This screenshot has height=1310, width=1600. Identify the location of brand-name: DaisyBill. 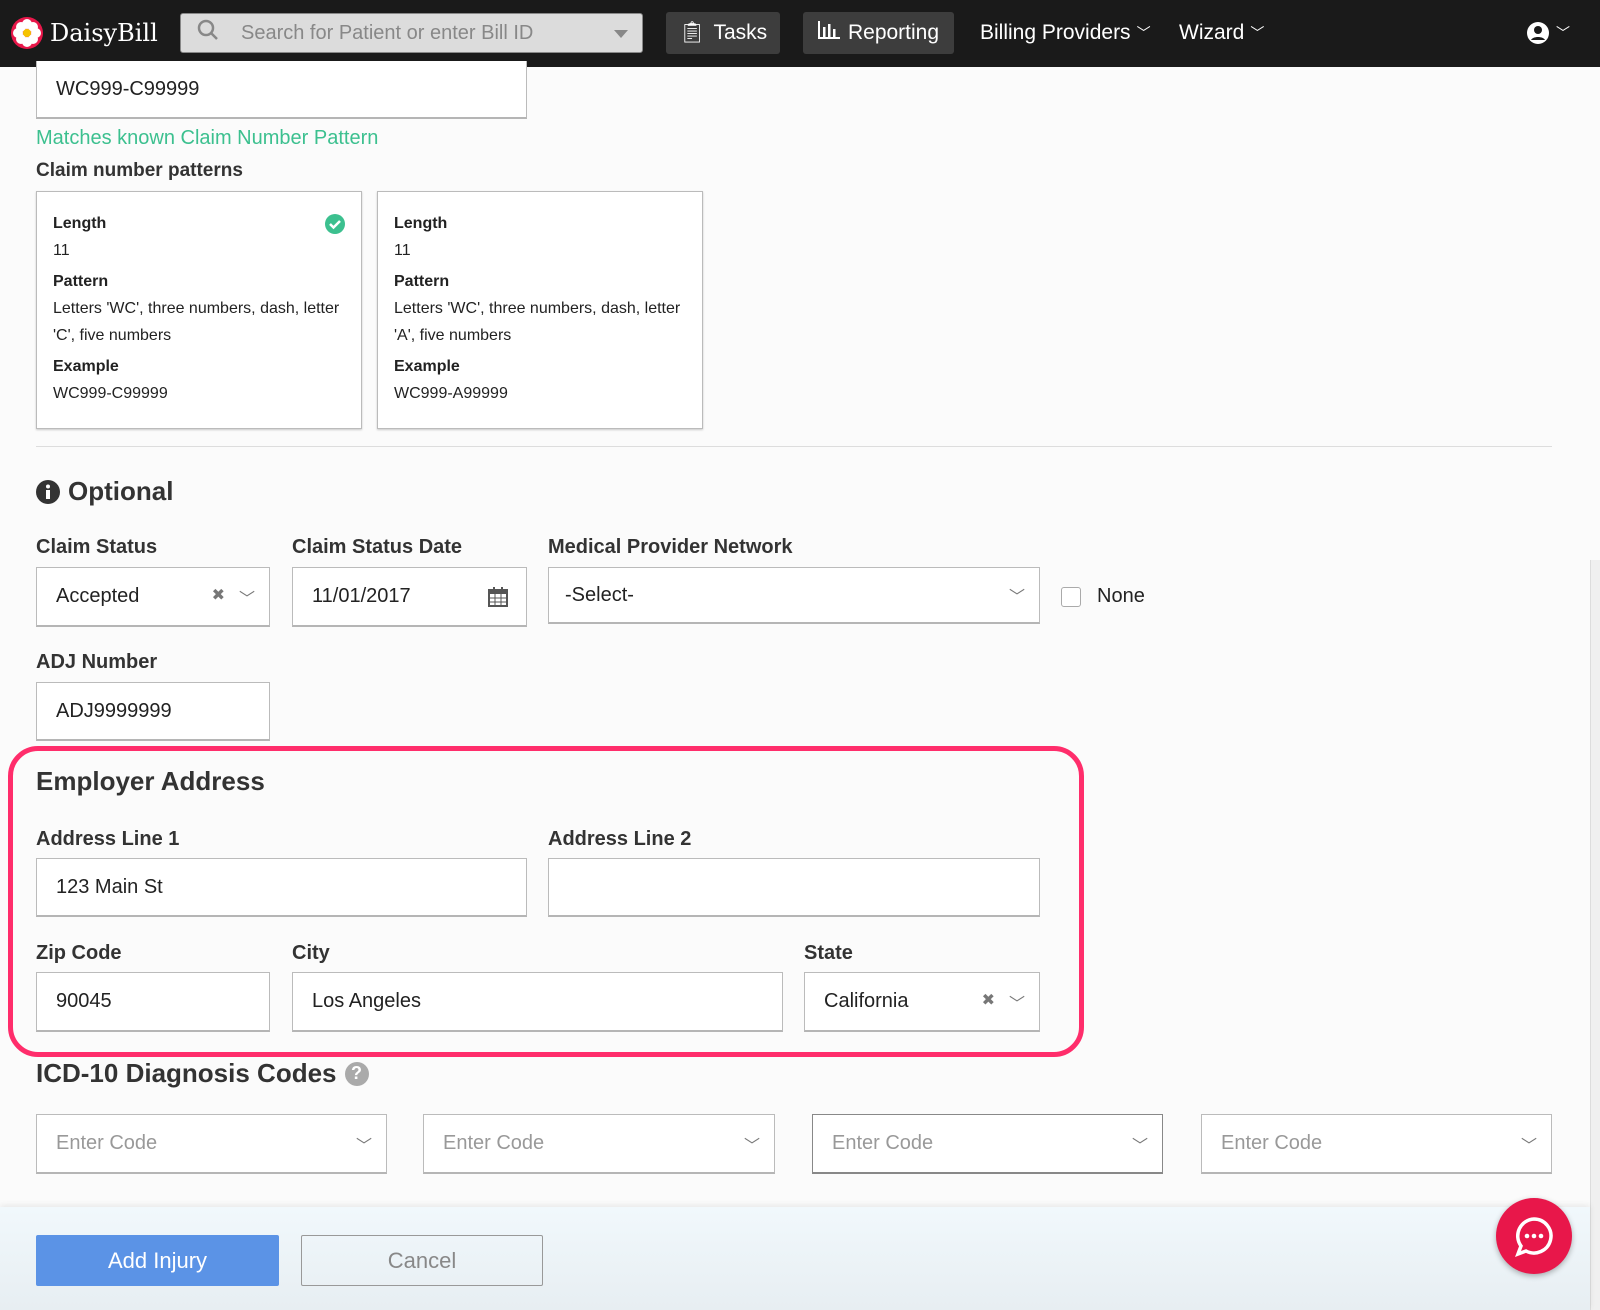
(104, 33).